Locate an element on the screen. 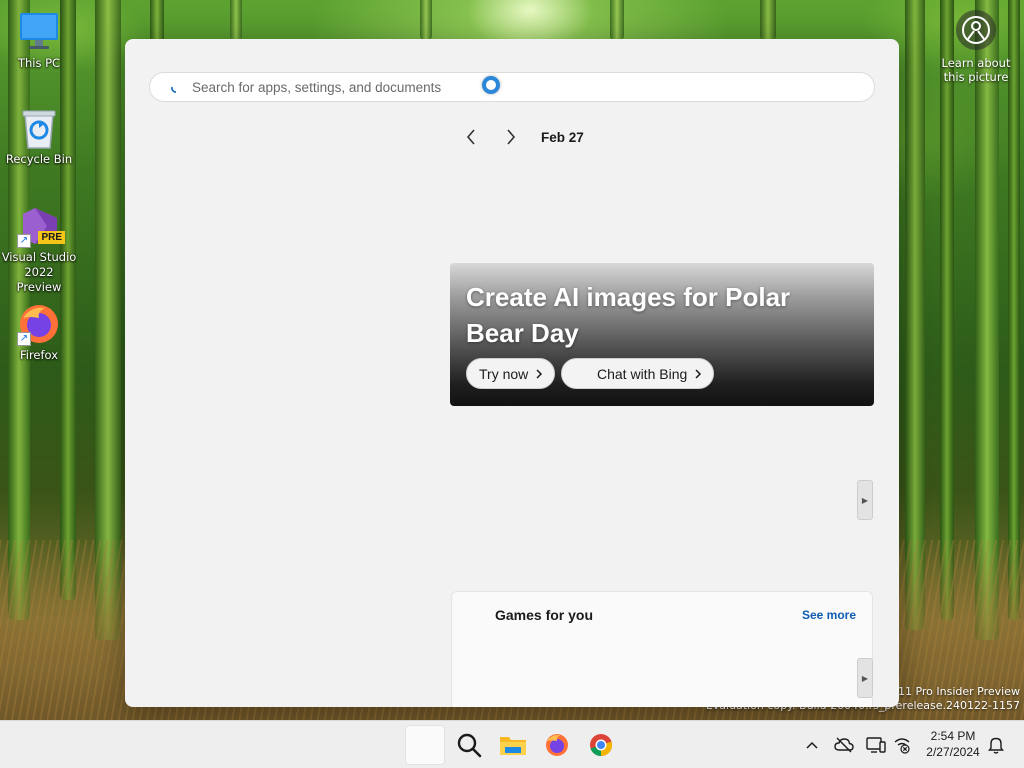 This screenshot has width=1024, height=768. taskbar-chrome is located at coordinates (601, 745).